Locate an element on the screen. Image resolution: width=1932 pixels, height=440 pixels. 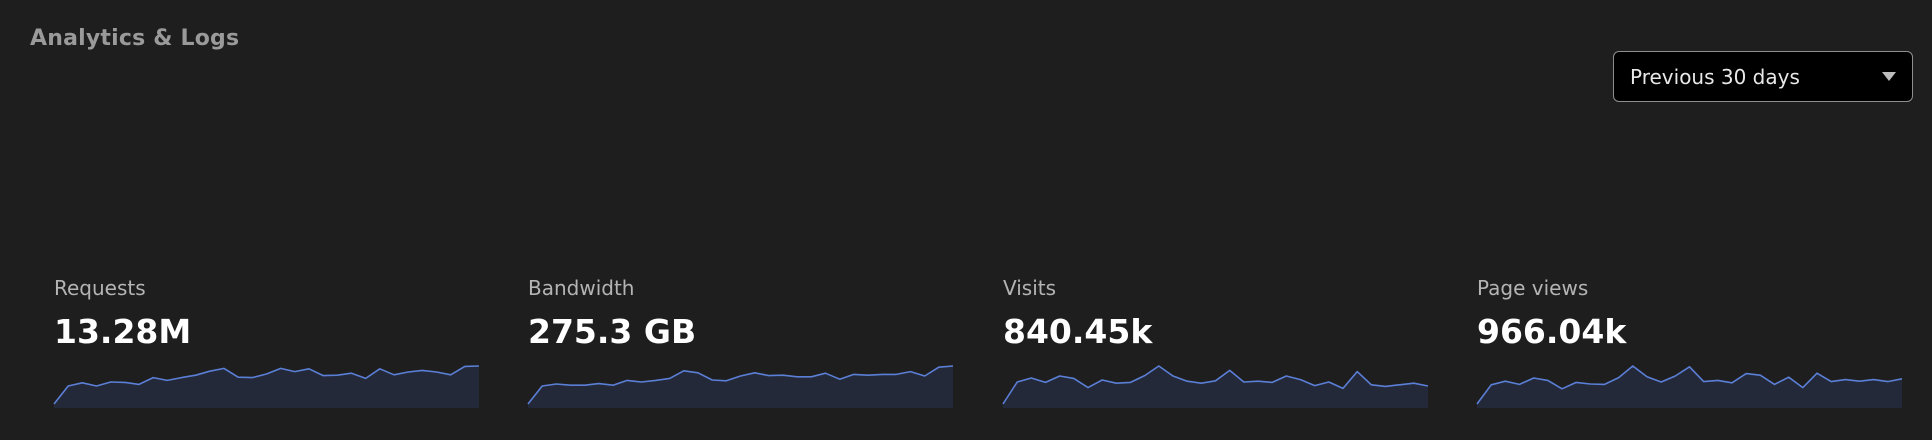
sparkline-visits is located at coordinates (1215, 386).